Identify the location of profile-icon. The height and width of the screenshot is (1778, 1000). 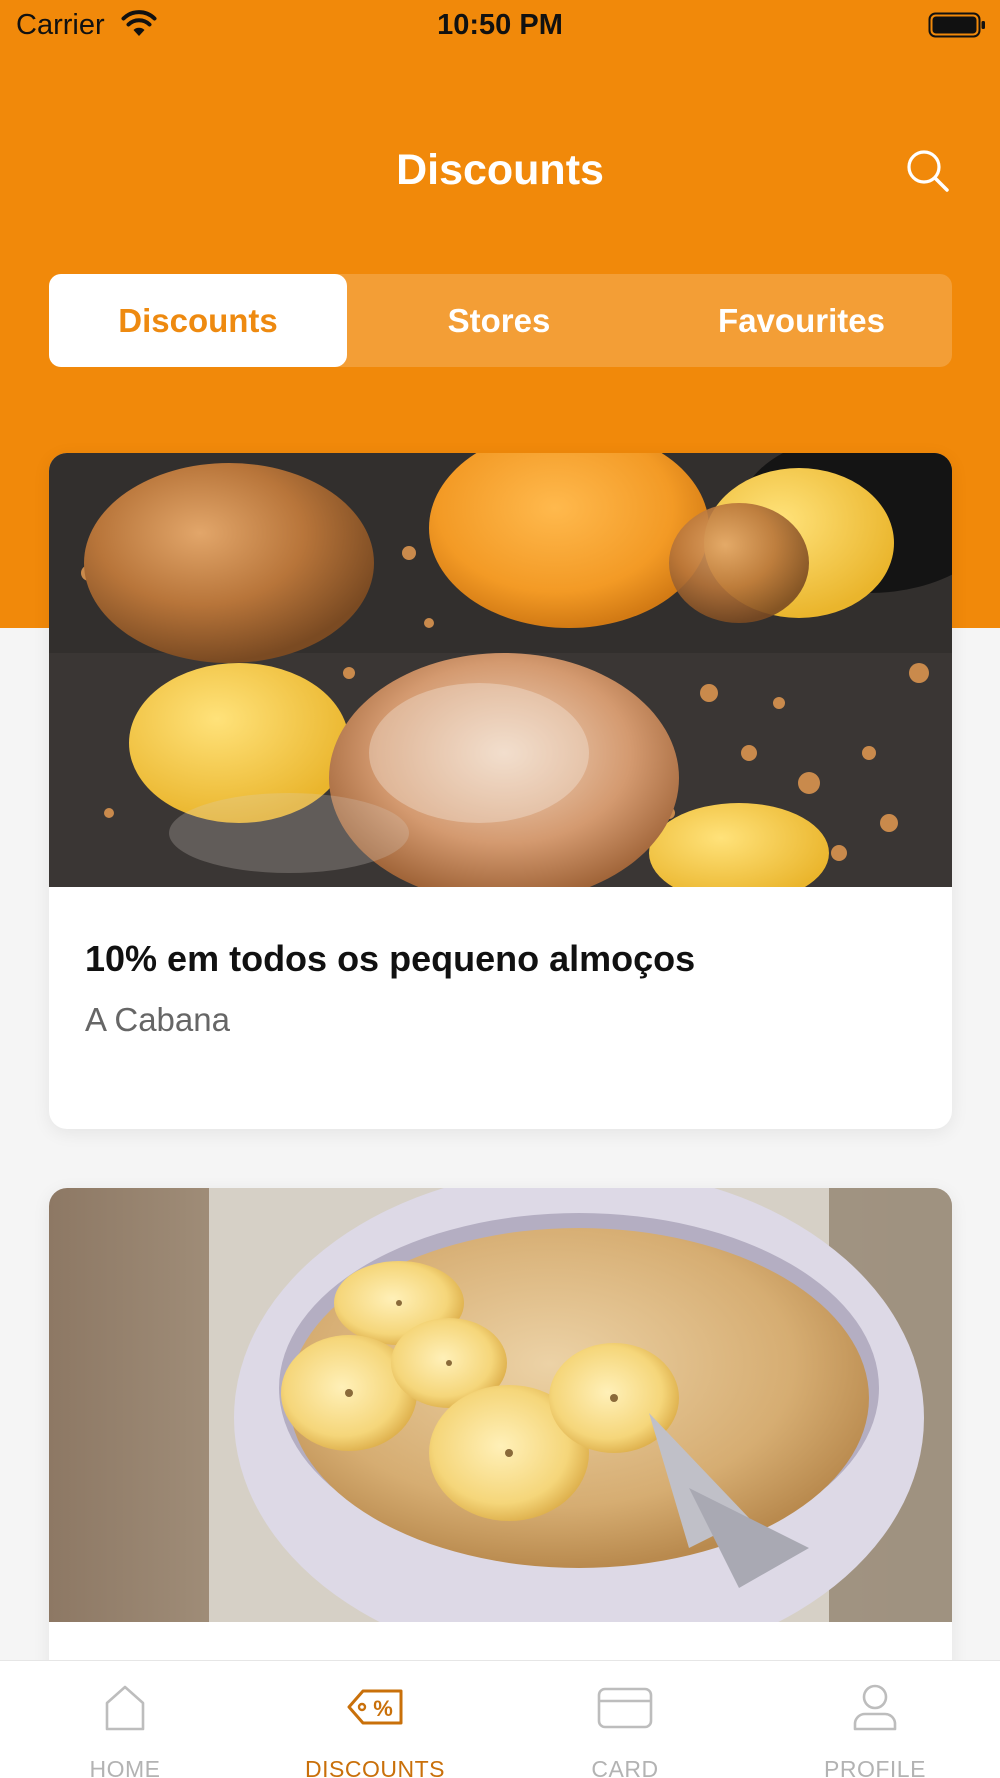
(875, 1707).